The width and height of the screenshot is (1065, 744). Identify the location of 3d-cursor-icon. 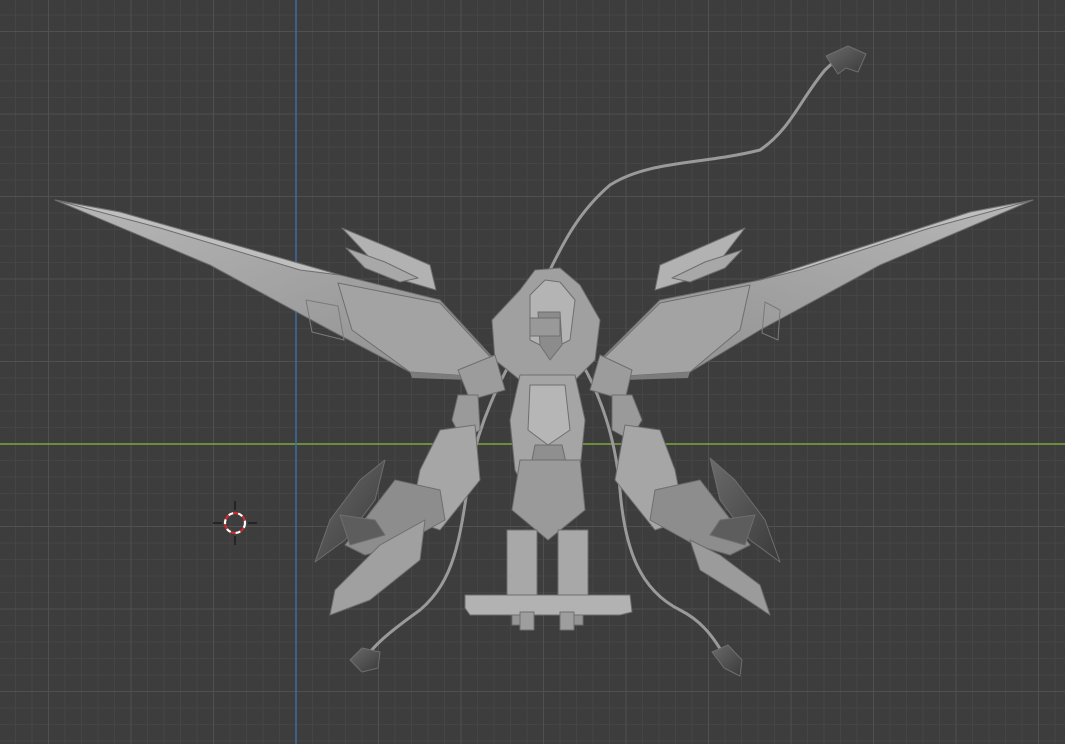
(235, 523).